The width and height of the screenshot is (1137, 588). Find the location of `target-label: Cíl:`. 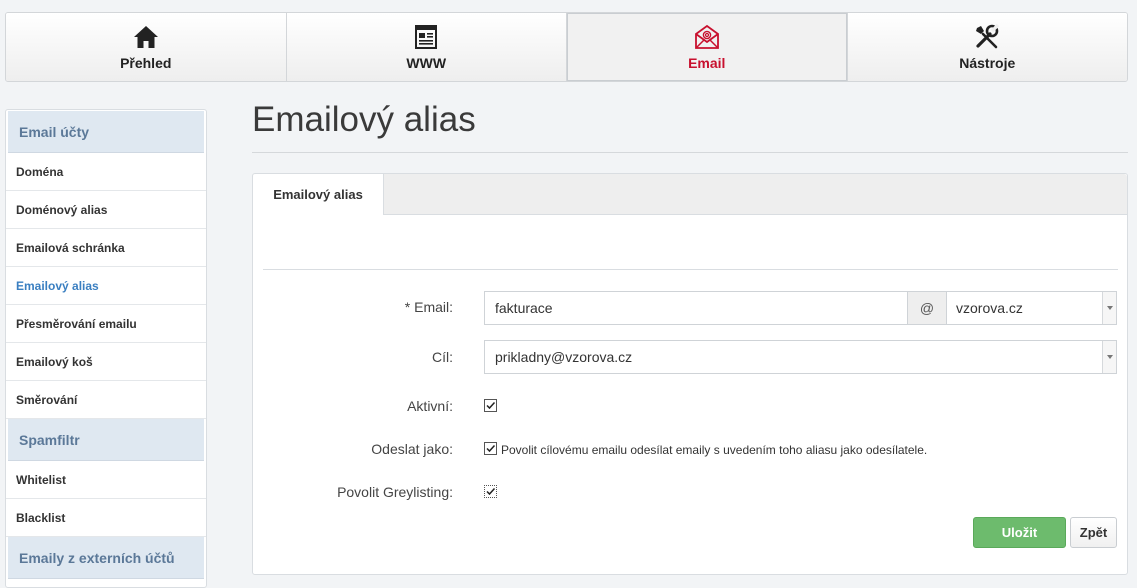

target-label: Cíl: is located at coordinates (442, 357).